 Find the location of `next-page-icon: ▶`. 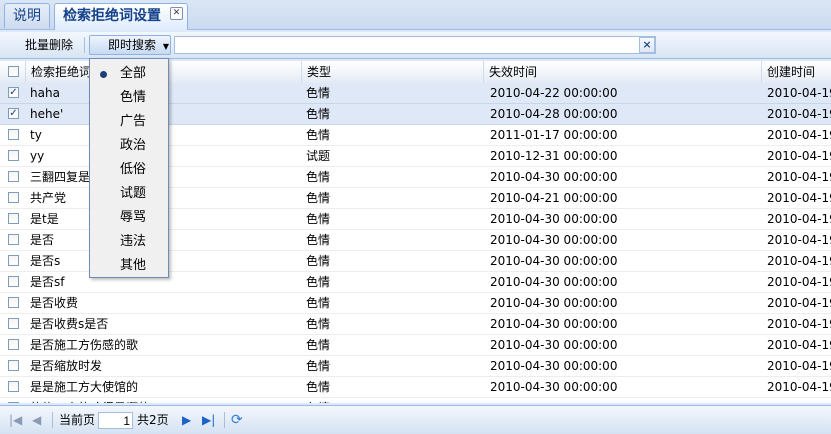

next-page-icon: ▶ is located at coordinates (186, 420).